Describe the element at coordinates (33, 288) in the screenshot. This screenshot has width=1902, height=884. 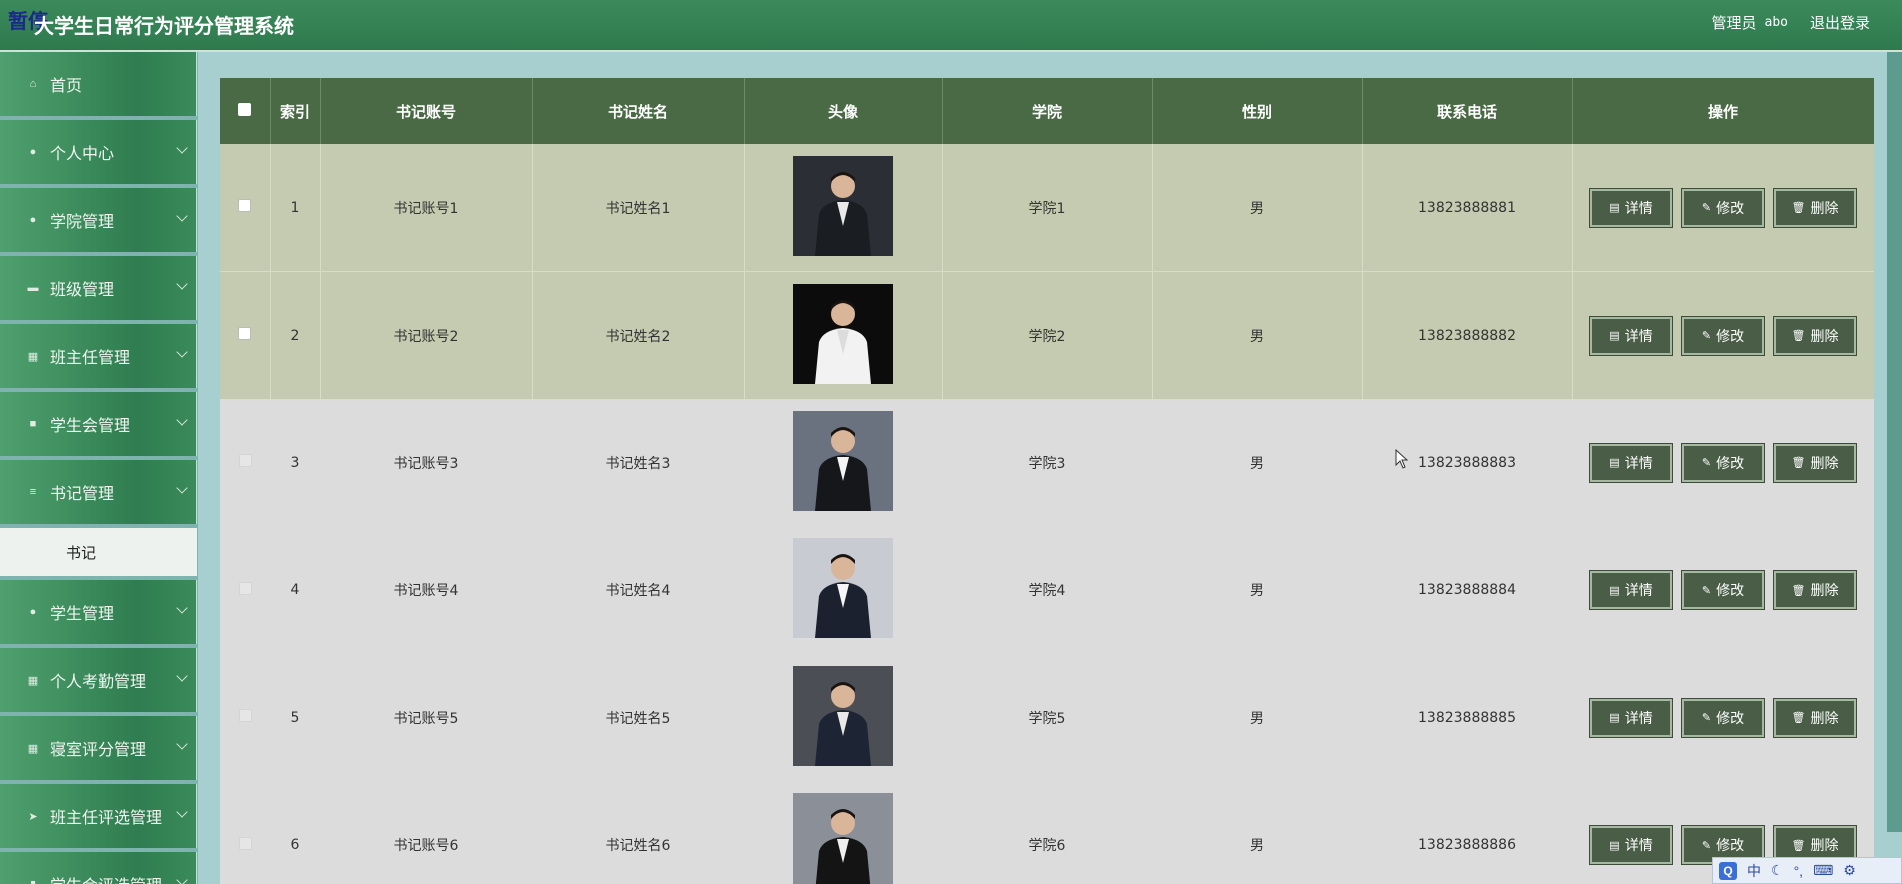
I see `chat-icon: ▬` at that location.